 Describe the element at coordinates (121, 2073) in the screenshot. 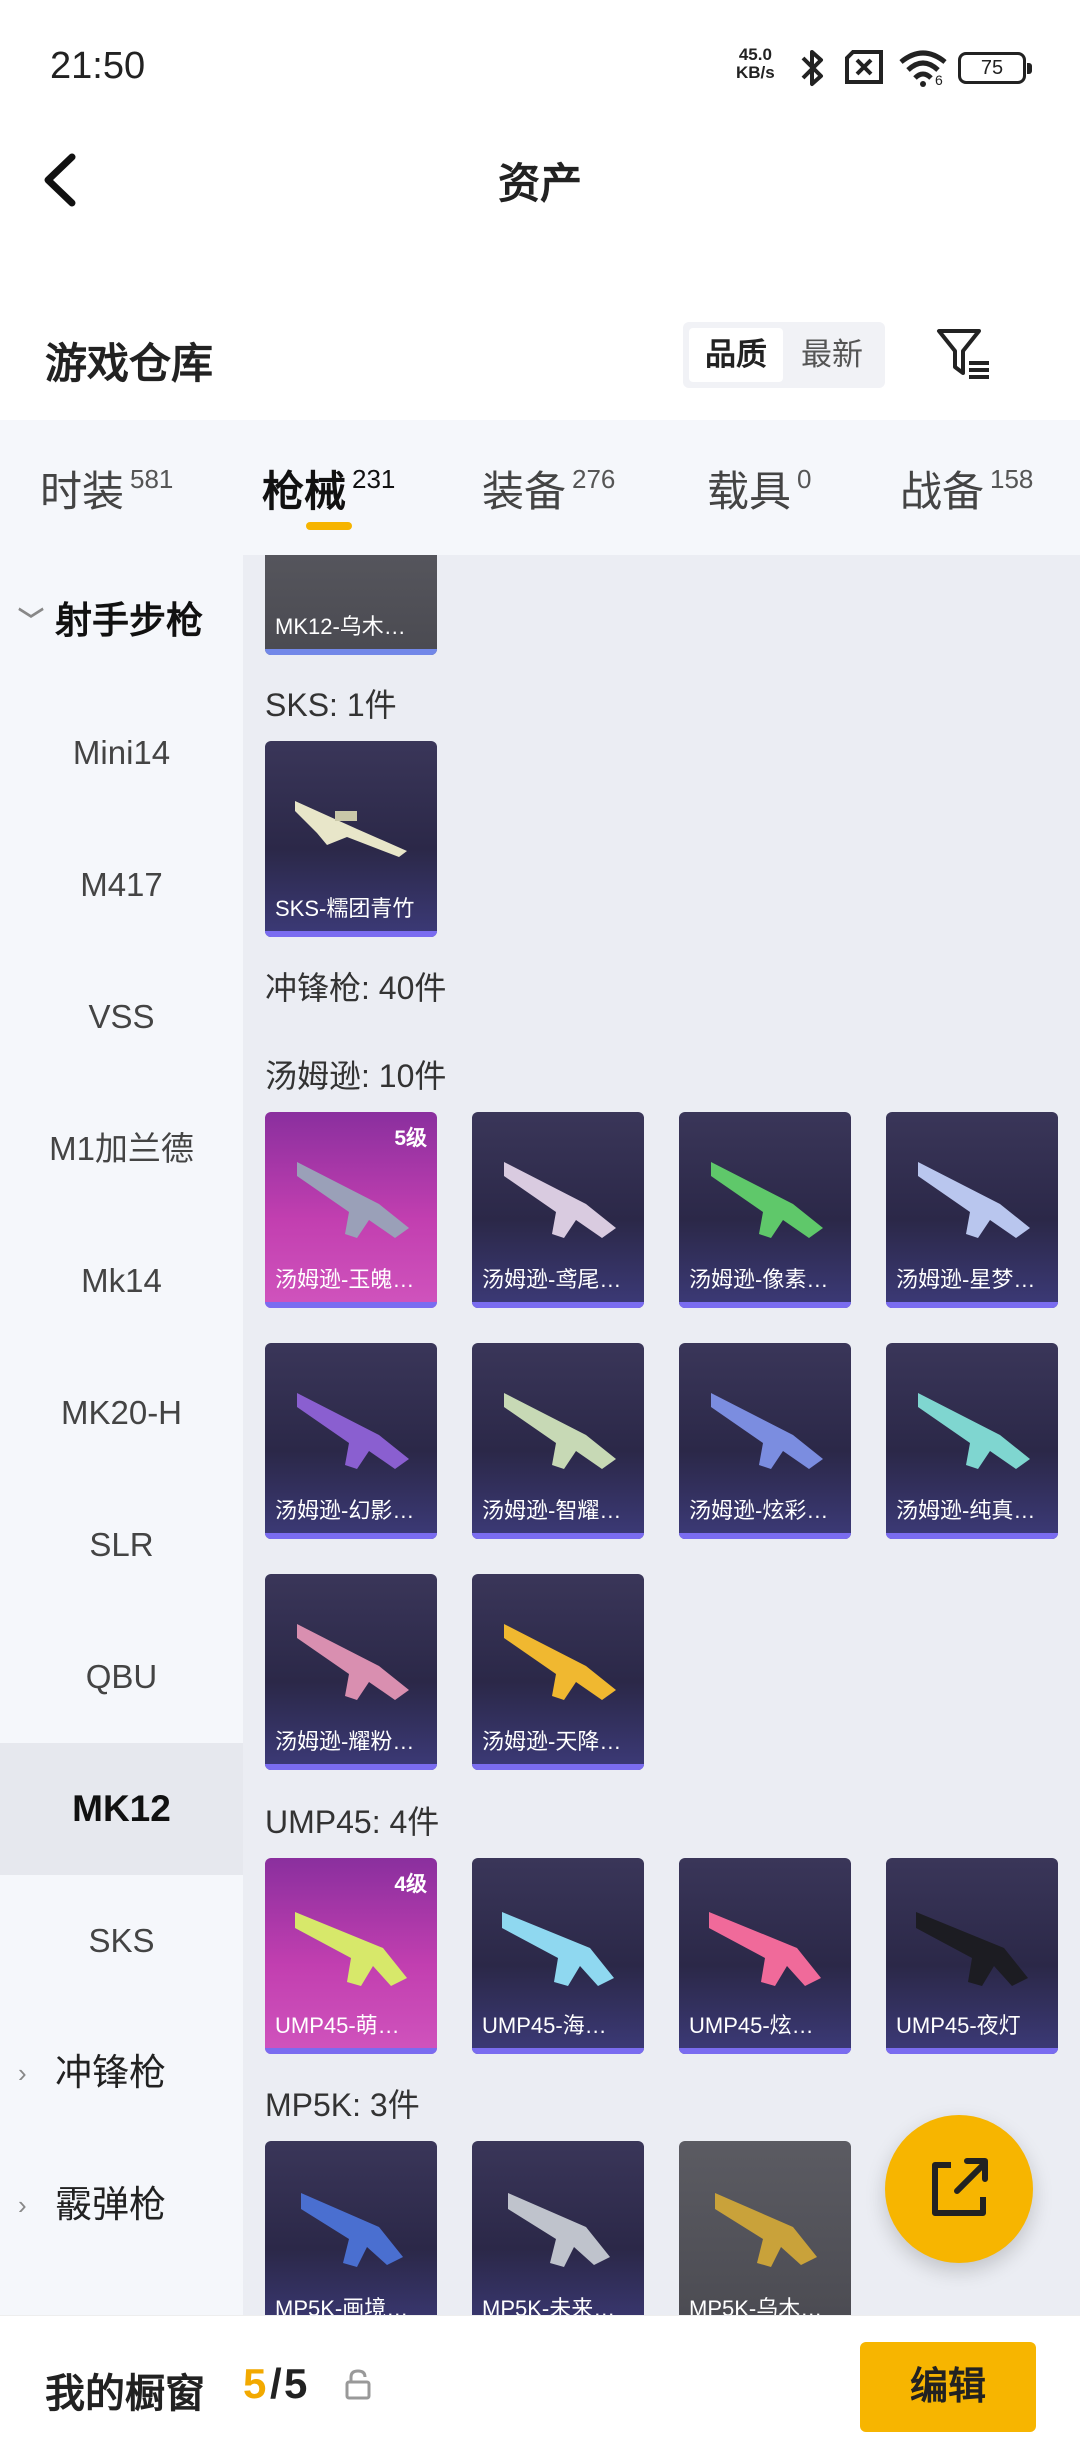

I see `sidebar-group-smg: › 冲锋枪` at that location.